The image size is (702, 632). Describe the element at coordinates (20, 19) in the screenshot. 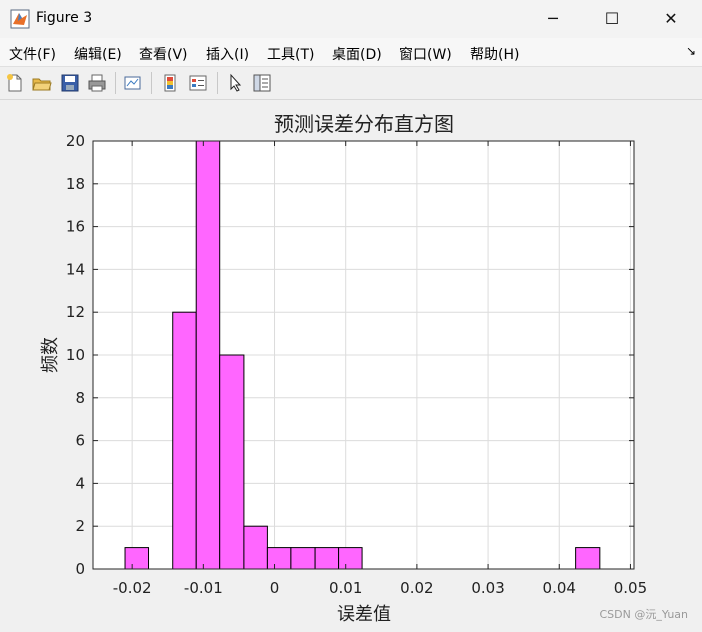

I see `matlab-app-icon` at that location.